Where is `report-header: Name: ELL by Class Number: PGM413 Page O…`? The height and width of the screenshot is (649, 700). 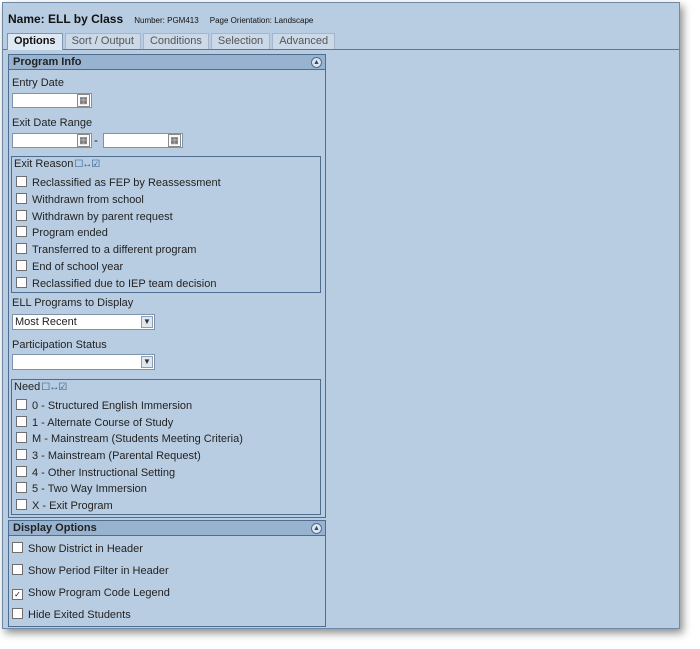
report-header: Name: ELL by Class Number: PGM413 Page O… is located at coordinates (341, 26).